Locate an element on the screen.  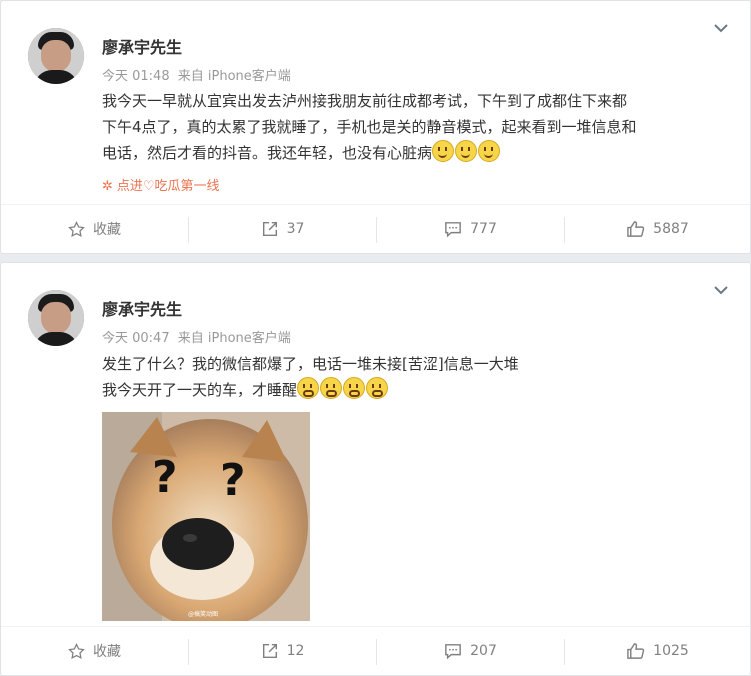
topic-icon: ✲ is located at coordinates (107, 186).